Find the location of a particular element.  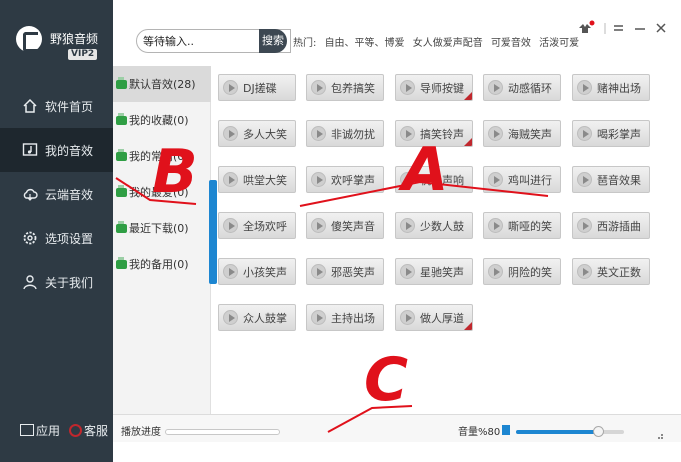

sound-label: 导师按键 is located at coordinates (442, 88).